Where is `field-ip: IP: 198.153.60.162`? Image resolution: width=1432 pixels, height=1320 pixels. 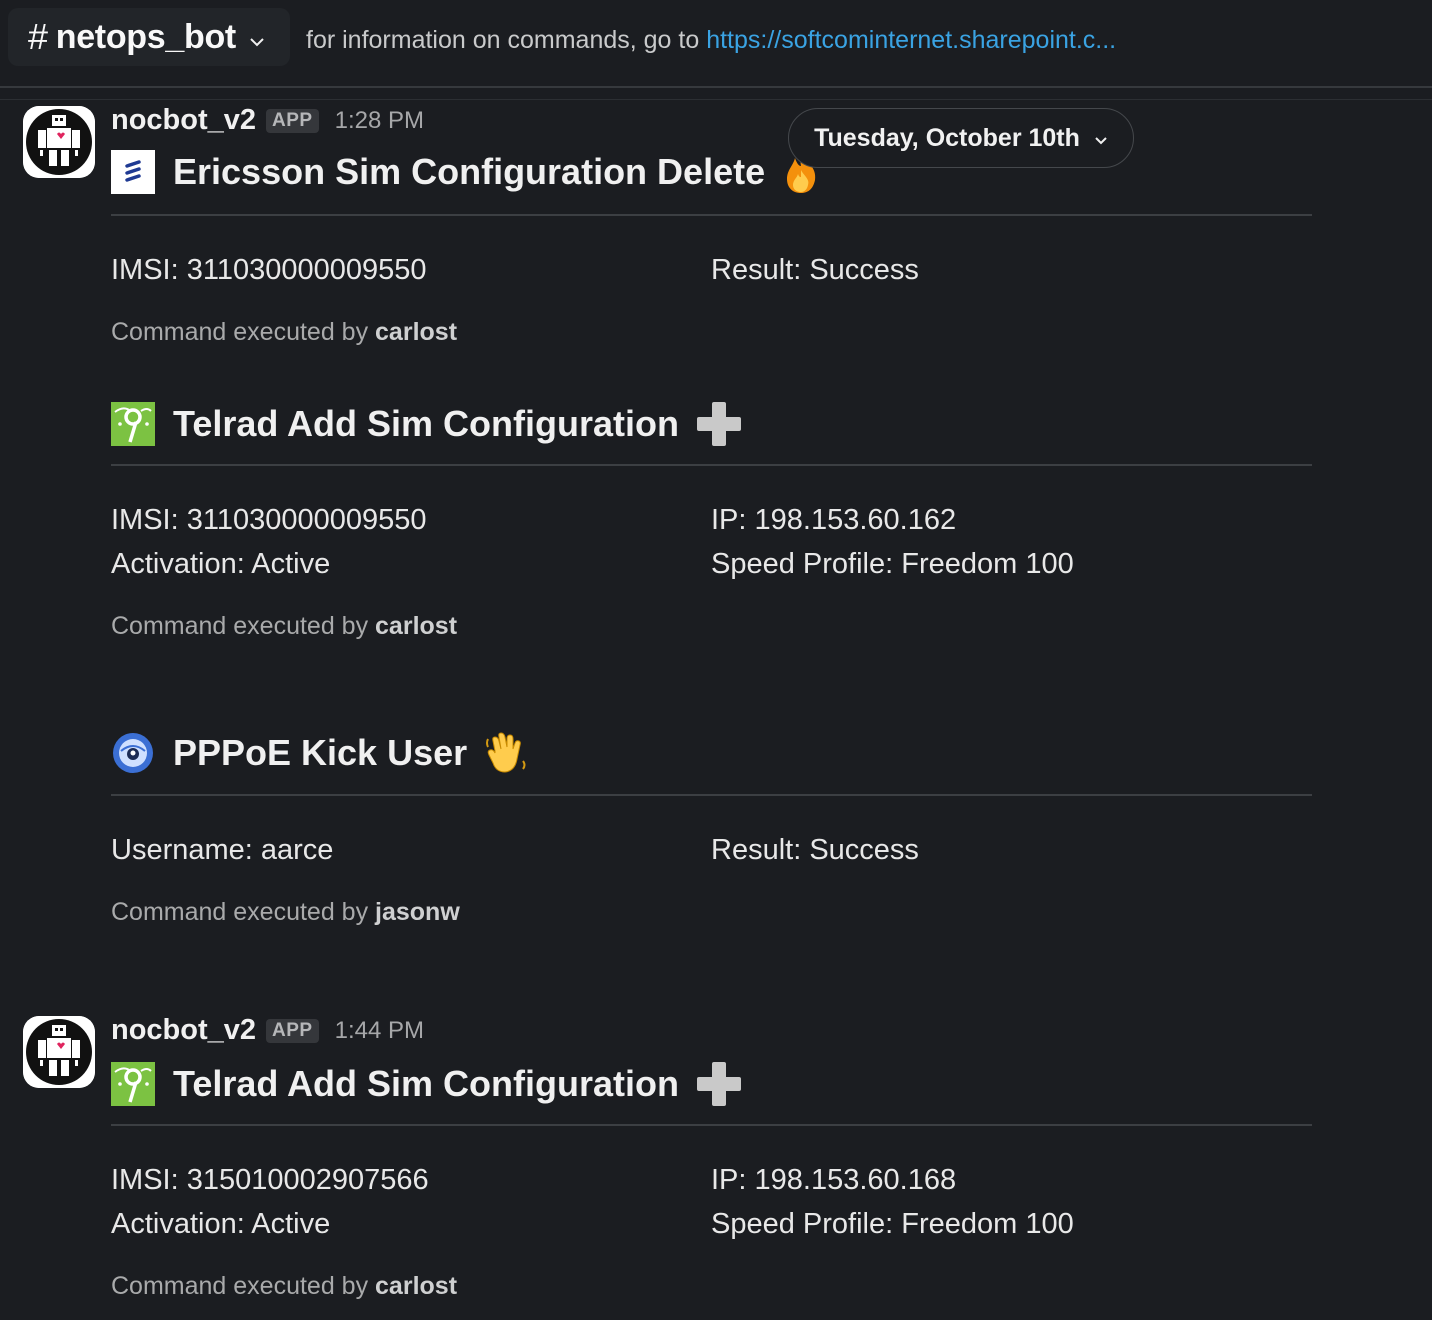 field-ip: IP: 198.153.60.162 is located at coordinates (834, 520).